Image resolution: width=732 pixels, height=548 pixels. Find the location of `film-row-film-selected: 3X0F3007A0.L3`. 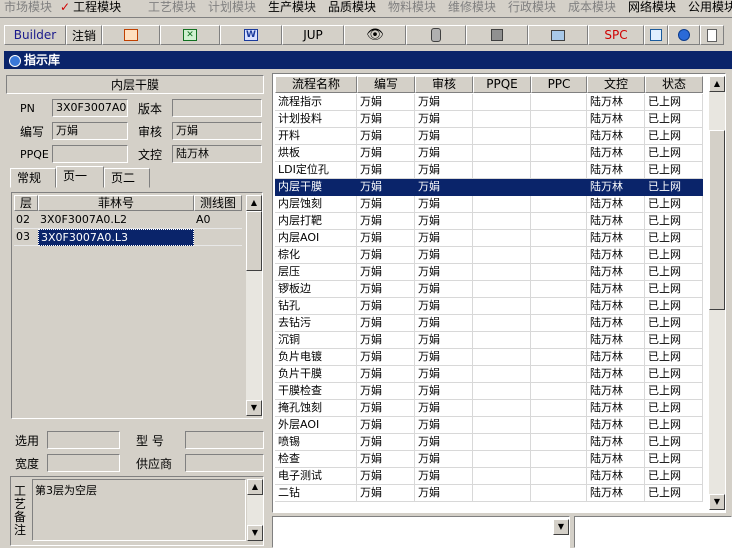

film-row-film-selected: 3X0F3007A0.L3 is located at coordinates (116, 237).